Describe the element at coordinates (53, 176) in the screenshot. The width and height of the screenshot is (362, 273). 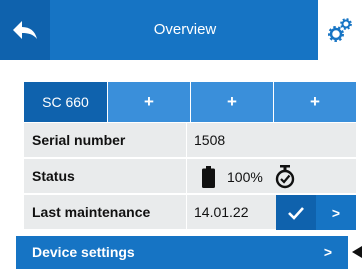
I see `status-label: Status` at that location.